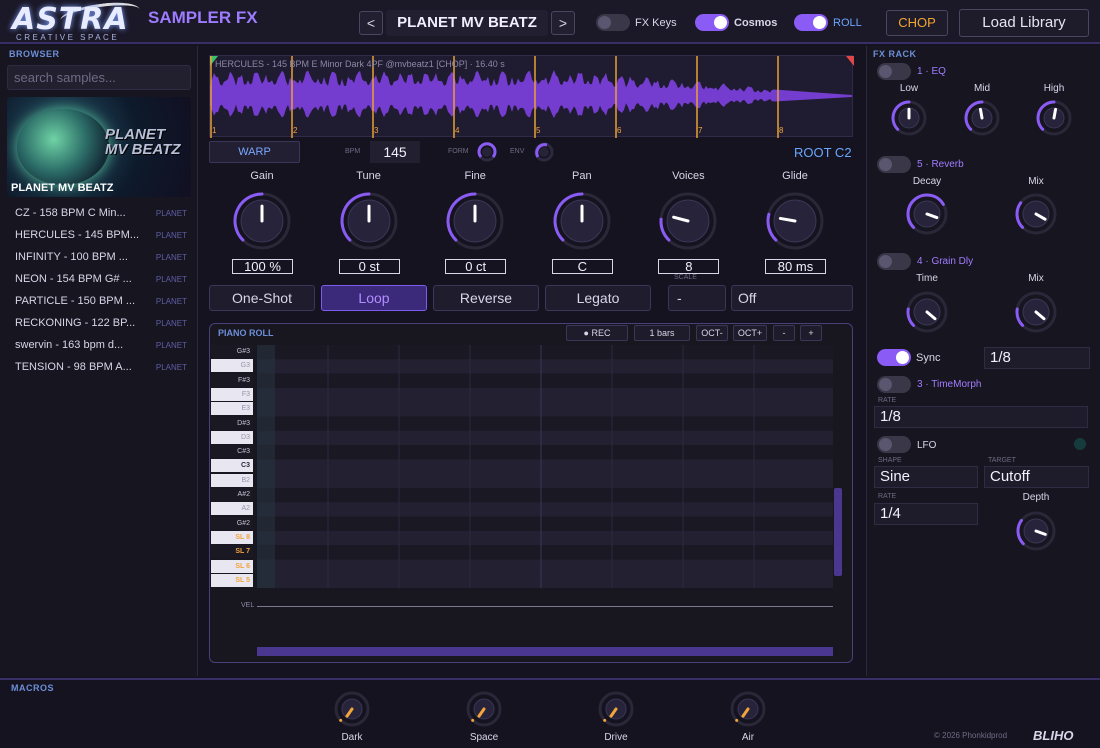  What do you see at coordinates (232, 580) in the screenshot?
I see `piano-key: SL 5` at bounding box center [232, 580].